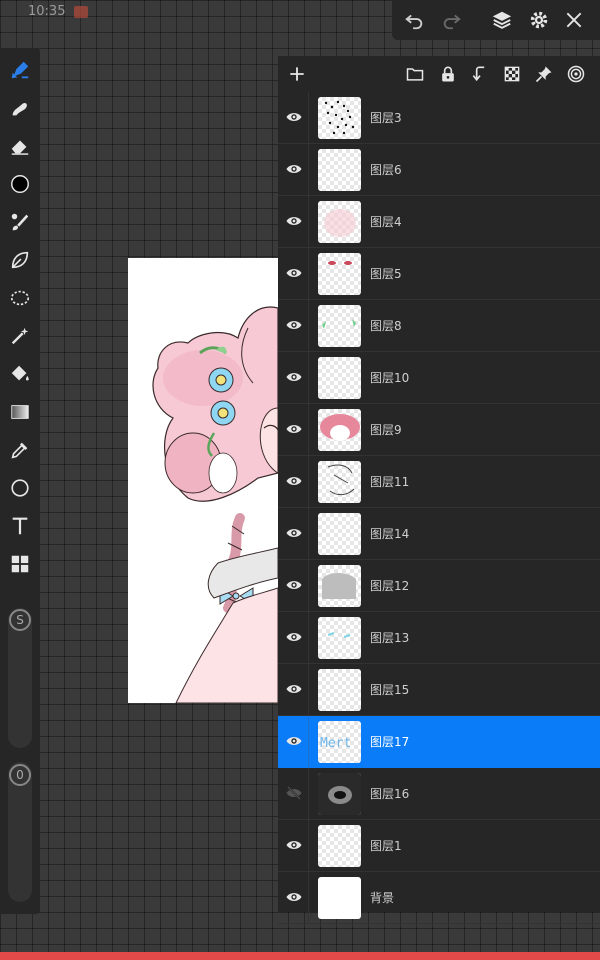  What do you see at coordinates (439, 326) in the screenshot?
I see `layer-row: 图层8` at bounding box center [439, 326].